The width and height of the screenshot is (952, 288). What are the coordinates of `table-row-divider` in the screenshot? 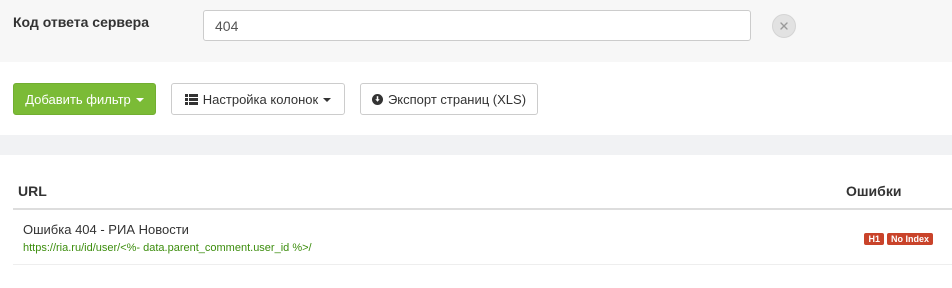 It's located at (482, 264).